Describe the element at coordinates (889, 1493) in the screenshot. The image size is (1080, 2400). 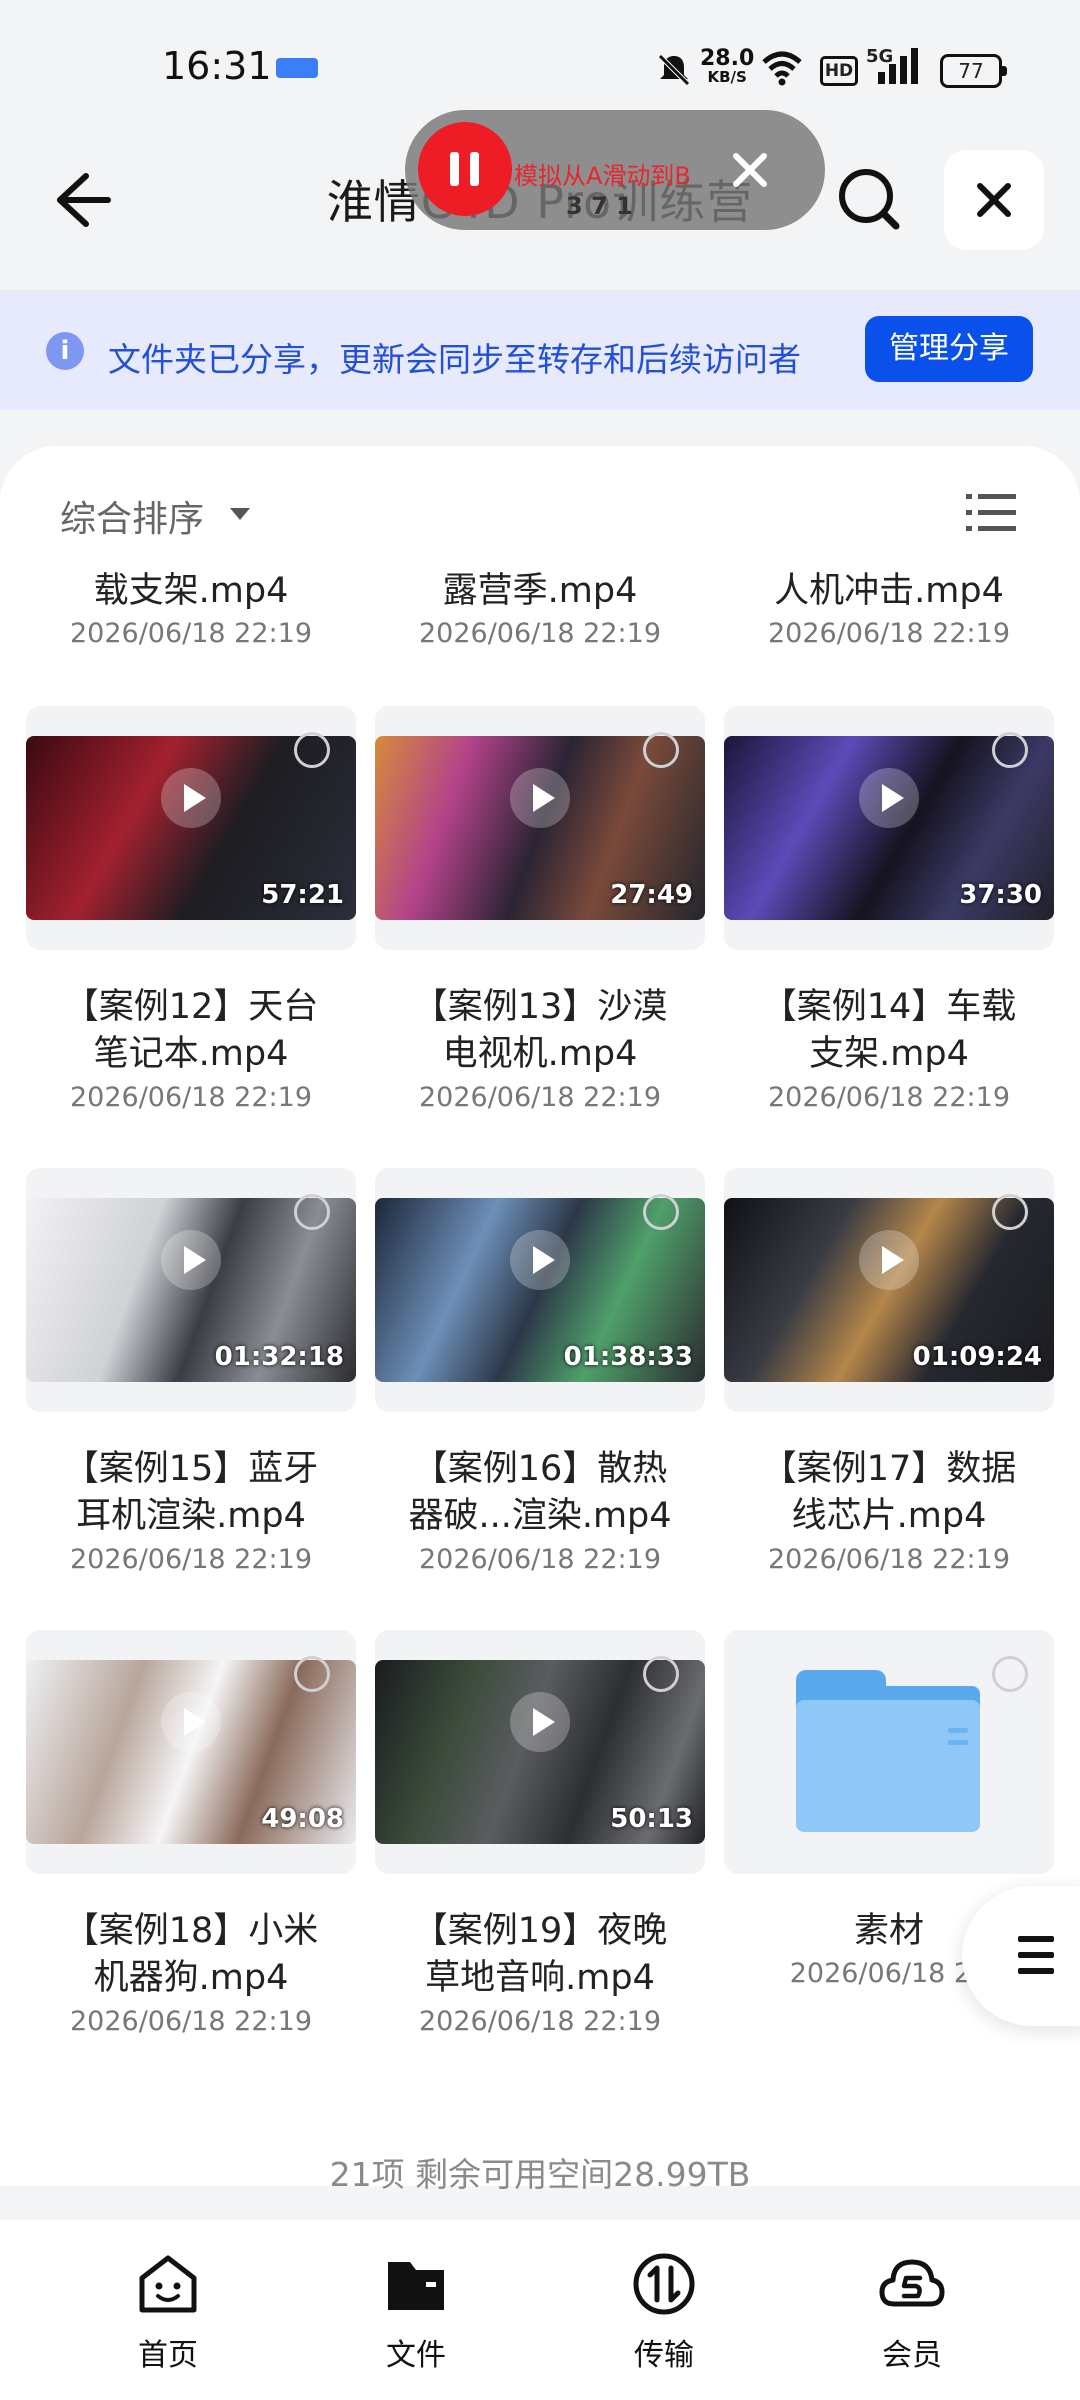
I see `file-name: 【案例17】数据 线芯片.mp4` at that location.